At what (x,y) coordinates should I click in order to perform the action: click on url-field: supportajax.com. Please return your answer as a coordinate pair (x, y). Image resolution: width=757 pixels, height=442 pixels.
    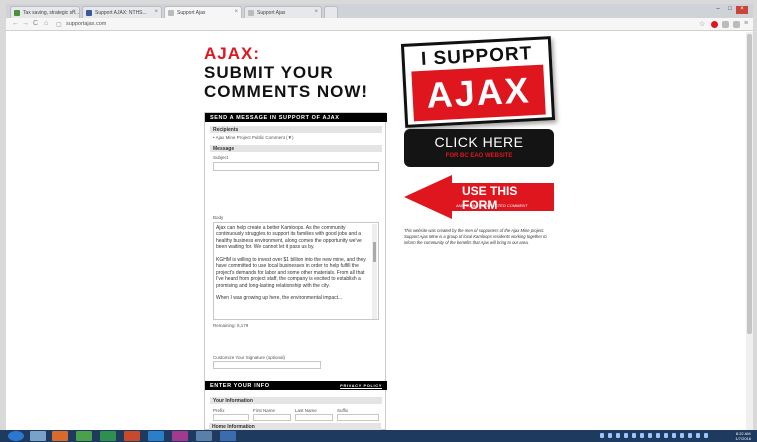
    Looking at the image, I should click on (86, 24).